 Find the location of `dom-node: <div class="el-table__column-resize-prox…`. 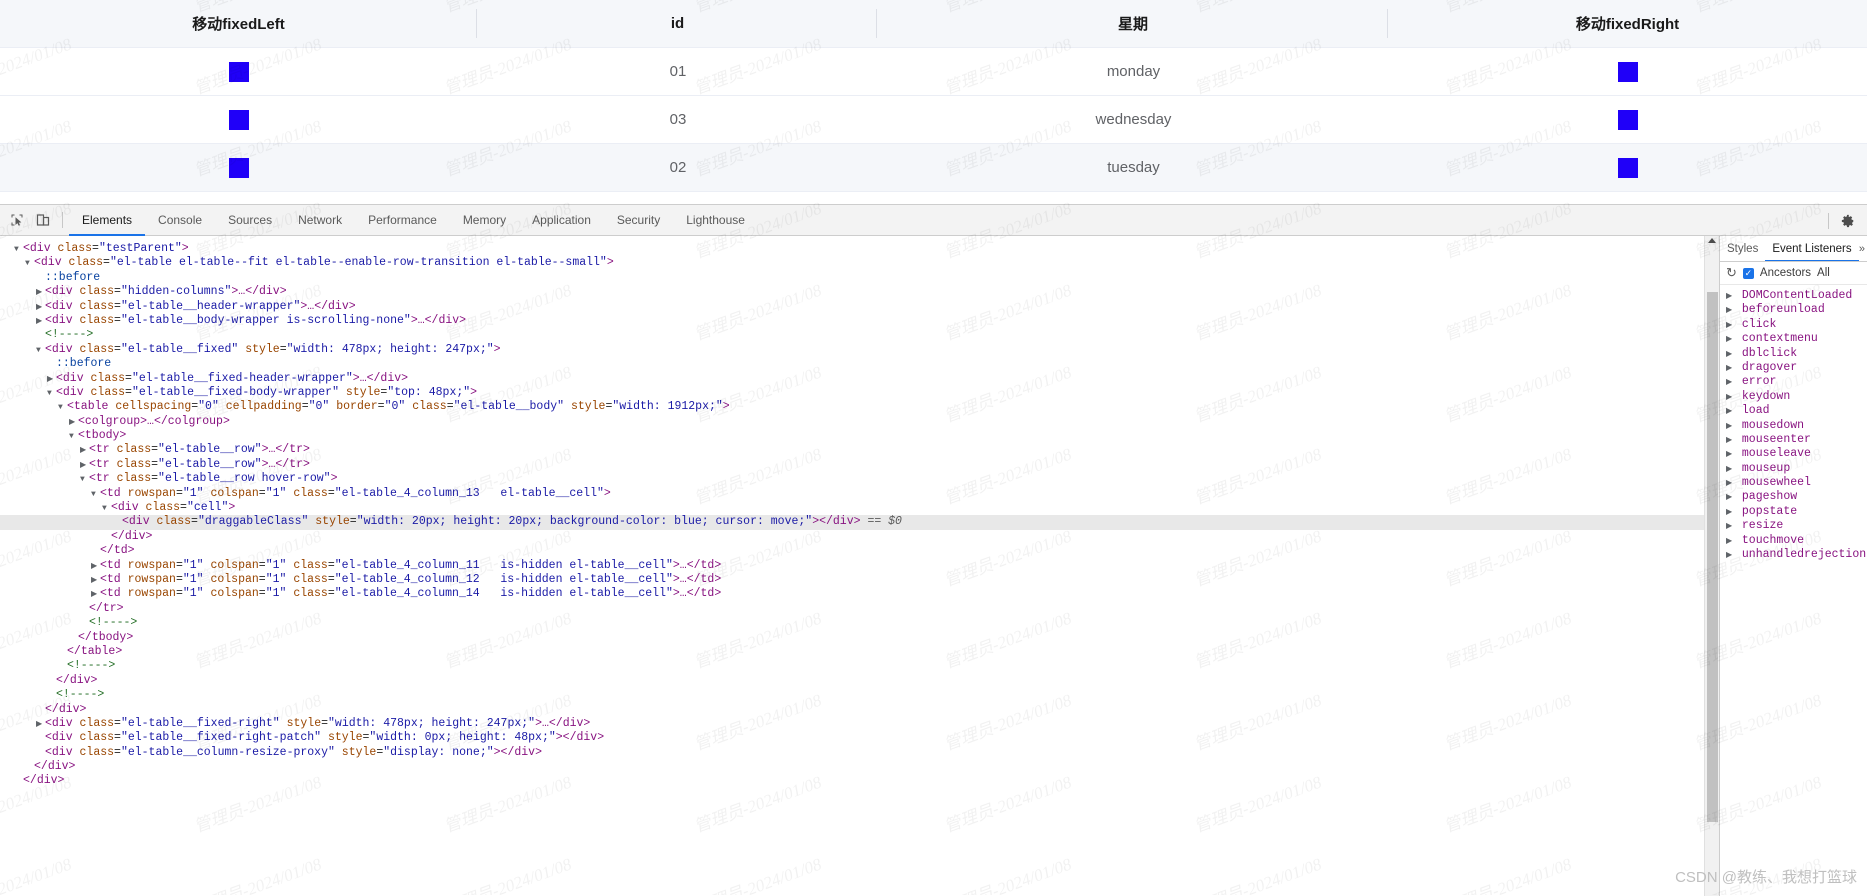

dom-node: <div class="el-table__column-resize-prox… is located at coordinates (859, 753).